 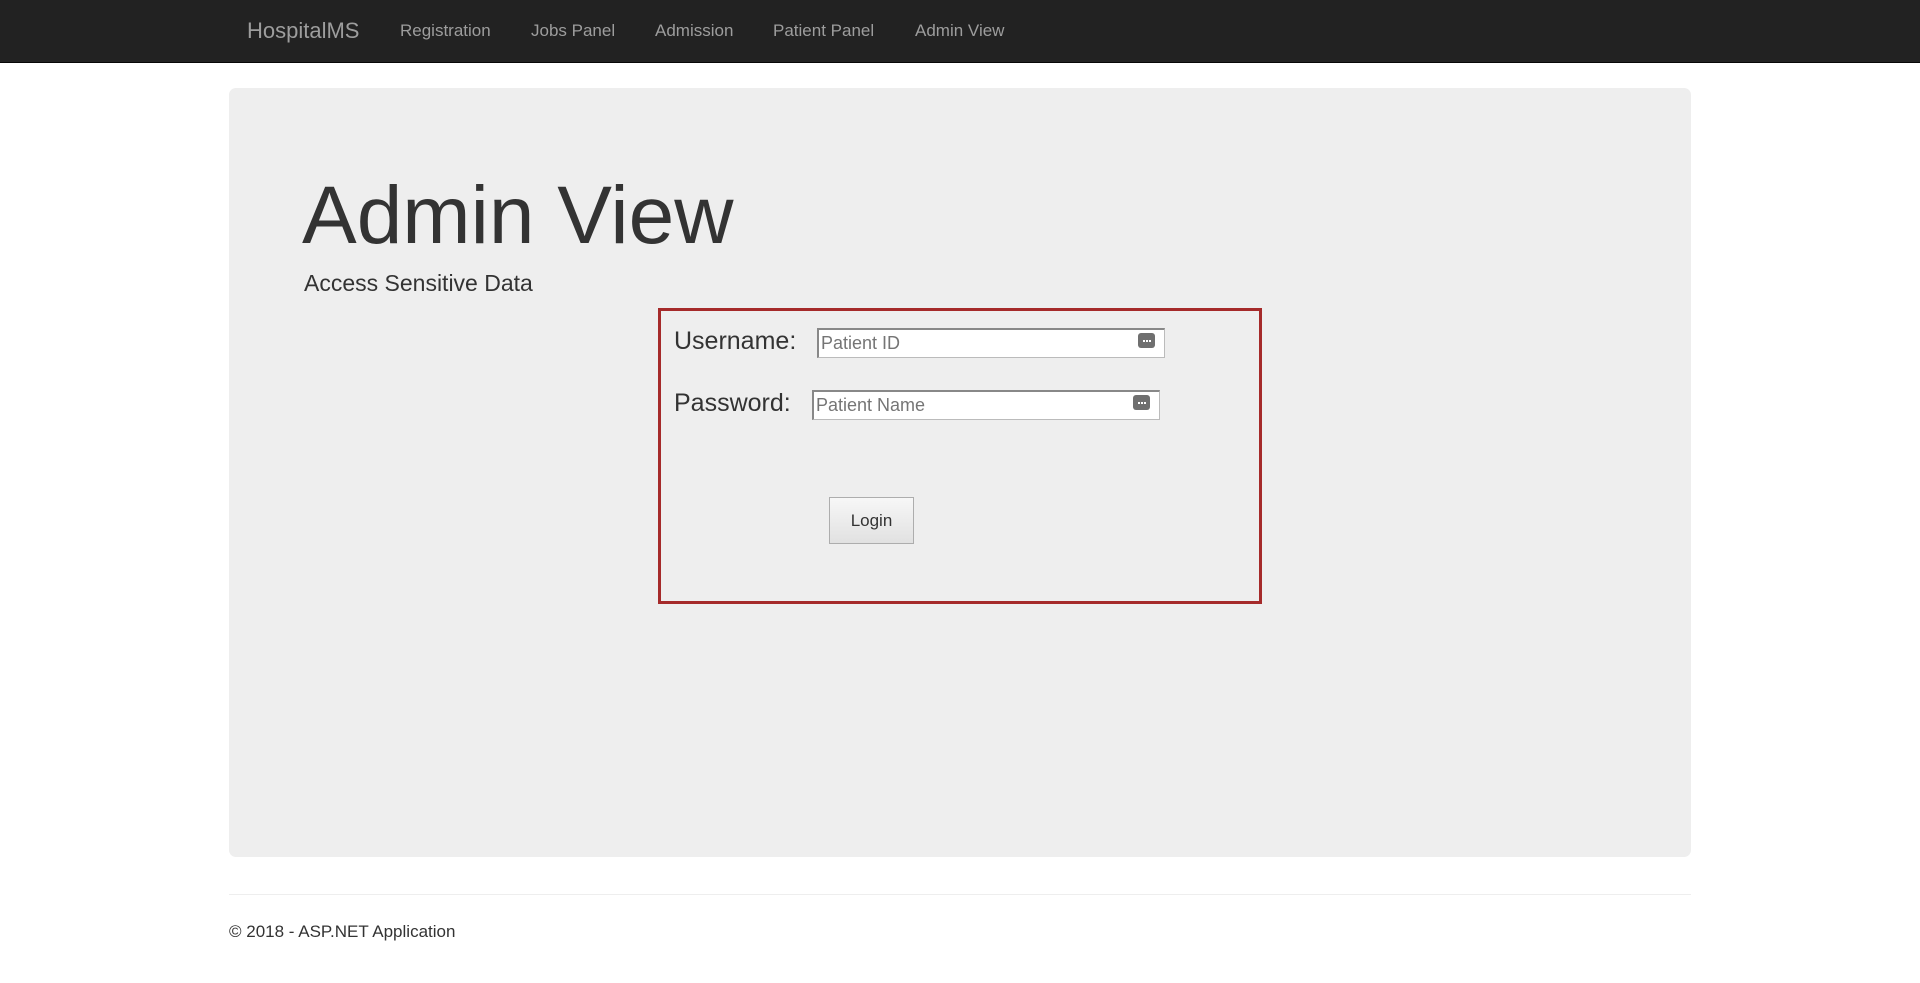 I want to click on nav-link-admission: Admission, so click(x=694, y=31).